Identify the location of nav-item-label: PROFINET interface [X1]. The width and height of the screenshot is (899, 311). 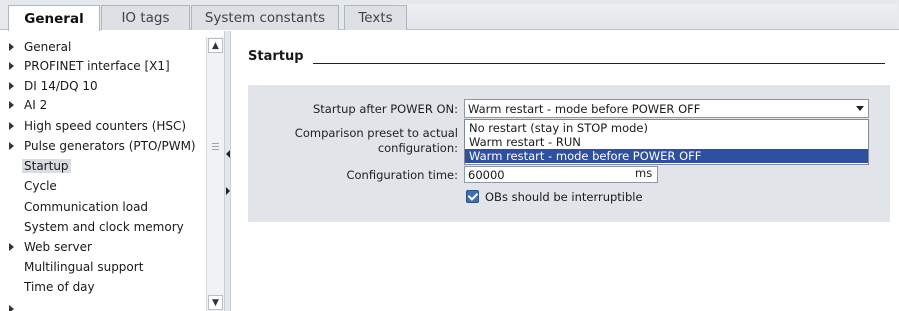
(97, 66).